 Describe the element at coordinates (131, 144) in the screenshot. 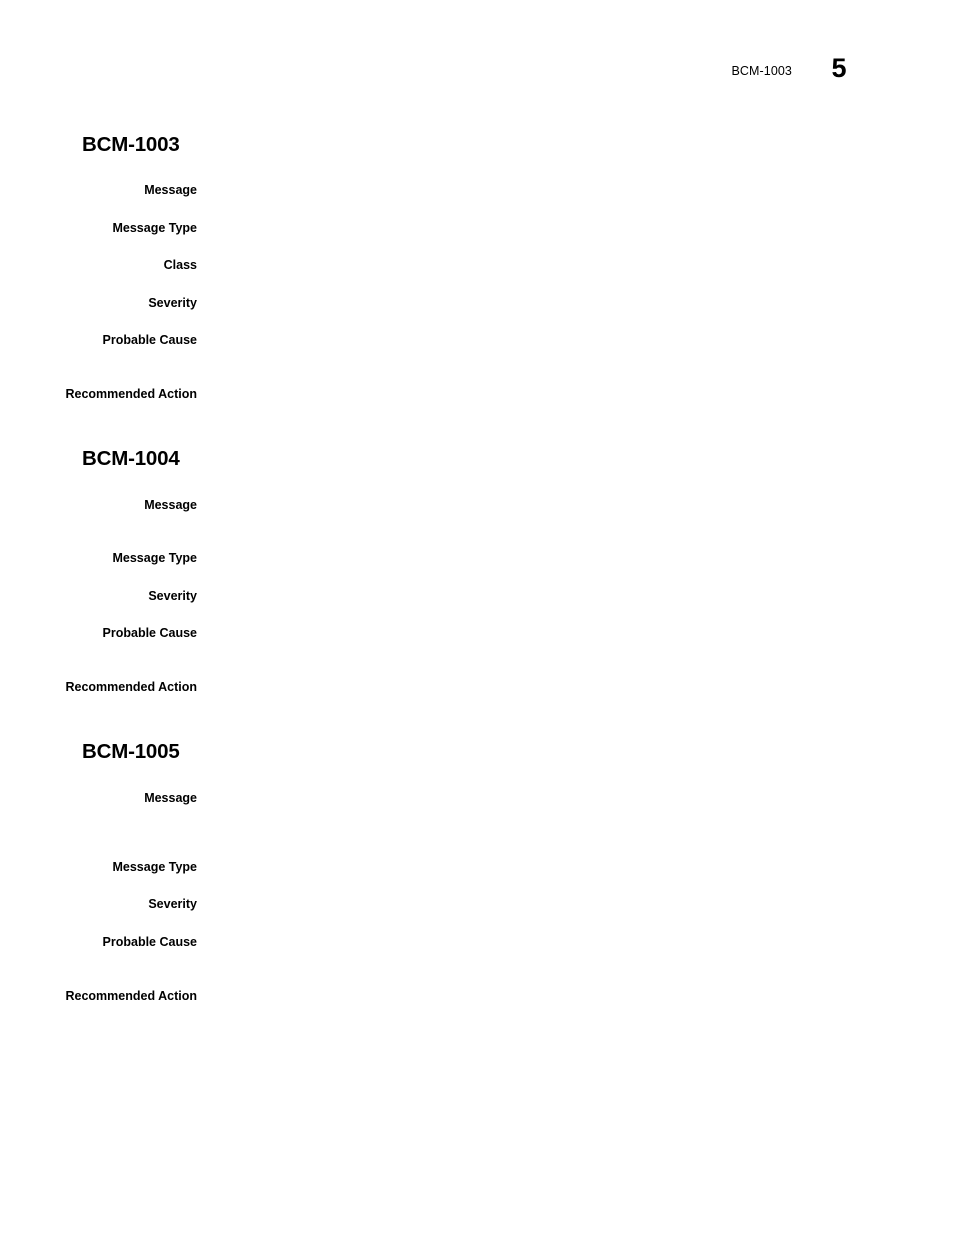

I see `section-heading: BCM-1003` at that location.